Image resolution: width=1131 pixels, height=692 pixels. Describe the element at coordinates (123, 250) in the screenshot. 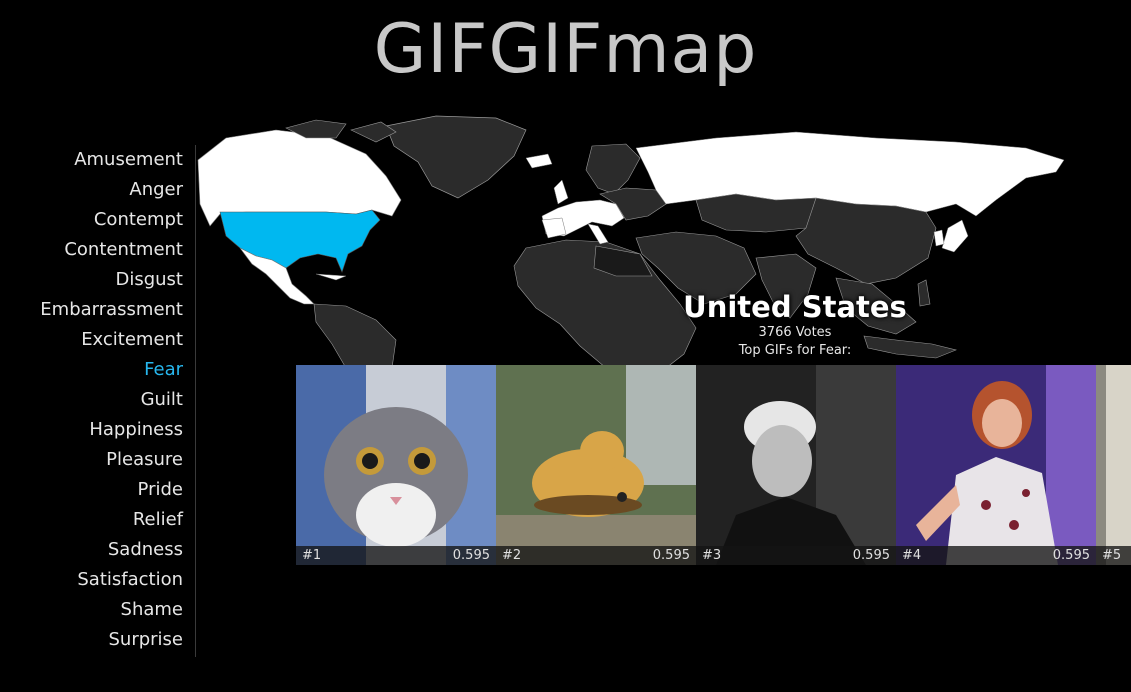

I see `emotion-item-contentment: Contentment` at that location.